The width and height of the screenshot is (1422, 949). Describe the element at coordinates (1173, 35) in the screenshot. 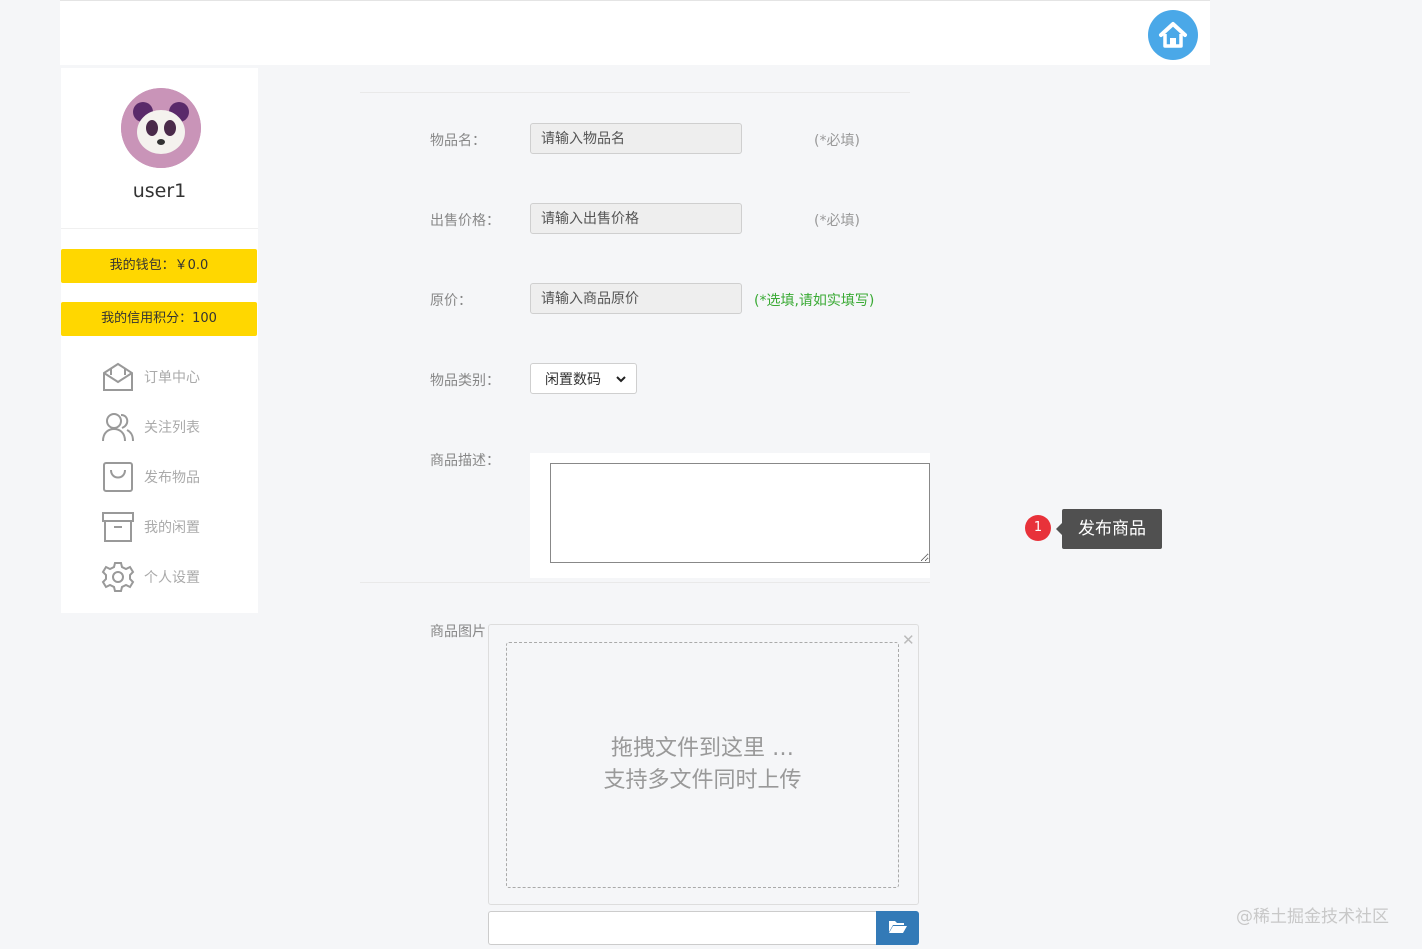

I see `home-icon` at that location.